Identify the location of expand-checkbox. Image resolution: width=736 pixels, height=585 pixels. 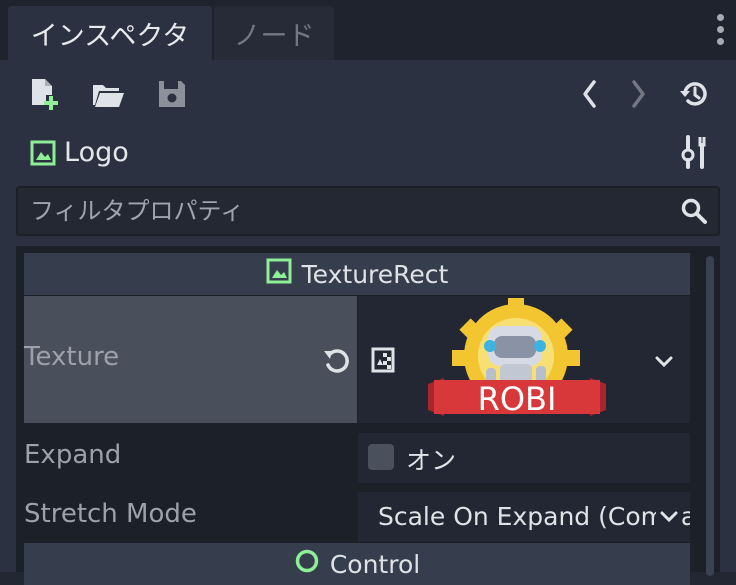
(381, 457).